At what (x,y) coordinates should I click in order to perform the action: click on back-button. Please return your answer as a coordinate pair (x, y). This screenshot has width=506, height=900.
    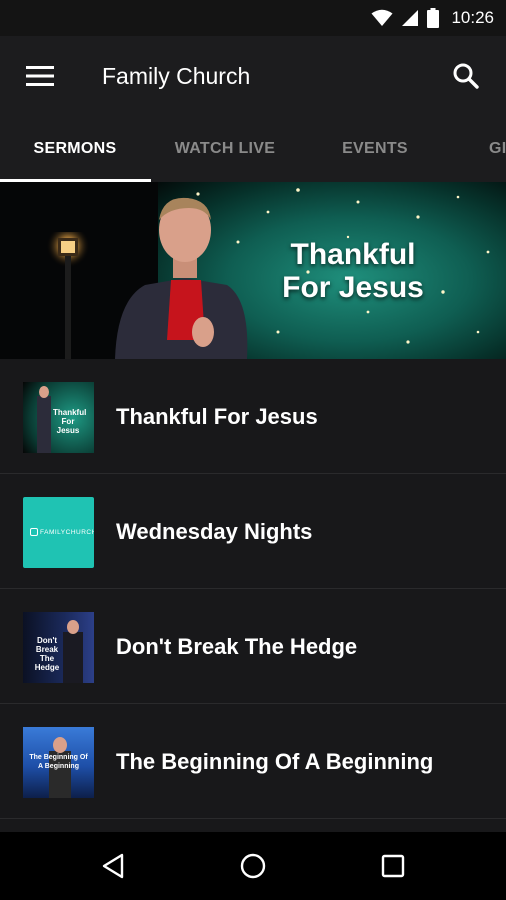
    Looking at the image, I should click on (113, 866).